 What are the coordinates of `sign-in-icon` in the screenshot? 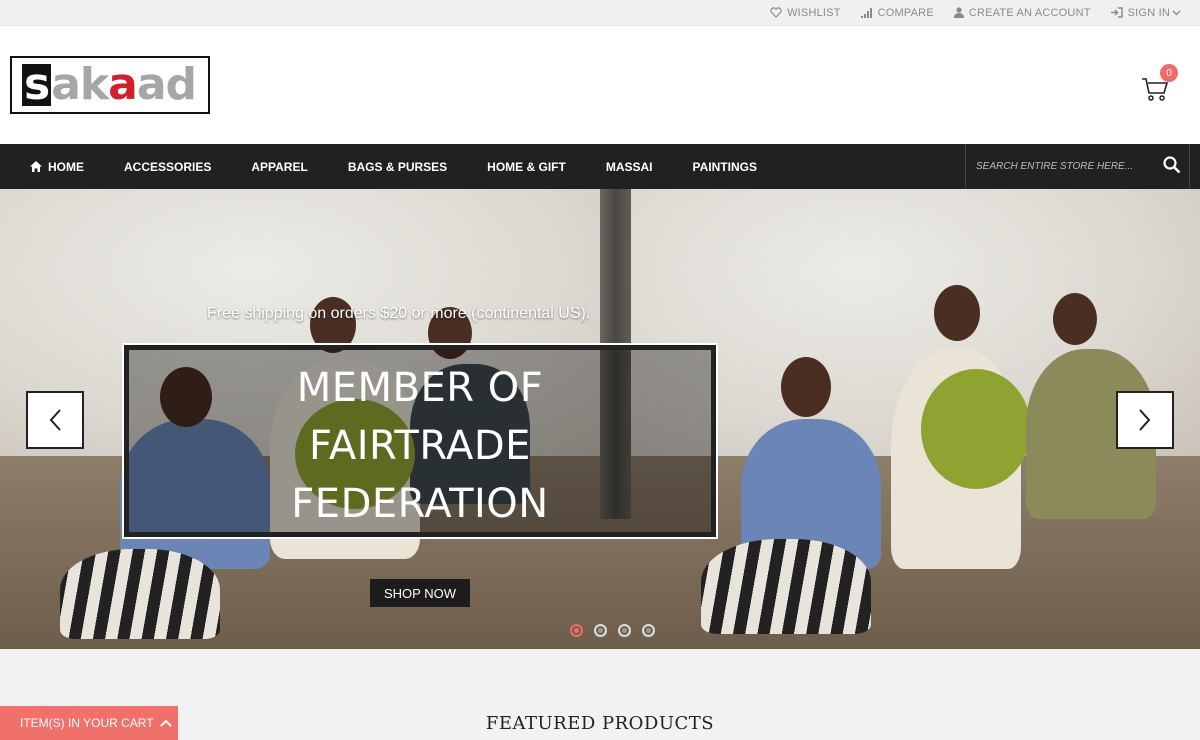 It's located at (1116, 12).